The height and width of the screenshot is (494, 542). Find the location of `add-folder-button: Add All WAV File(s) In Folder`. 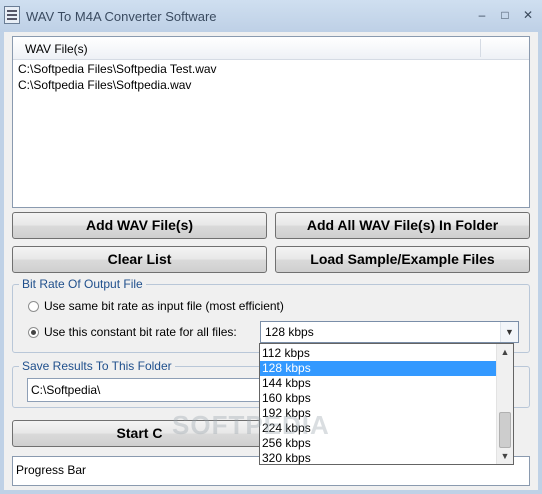

add-folder-button: Add All WAV File(s) In Folder is located at coordinates (402, 225).